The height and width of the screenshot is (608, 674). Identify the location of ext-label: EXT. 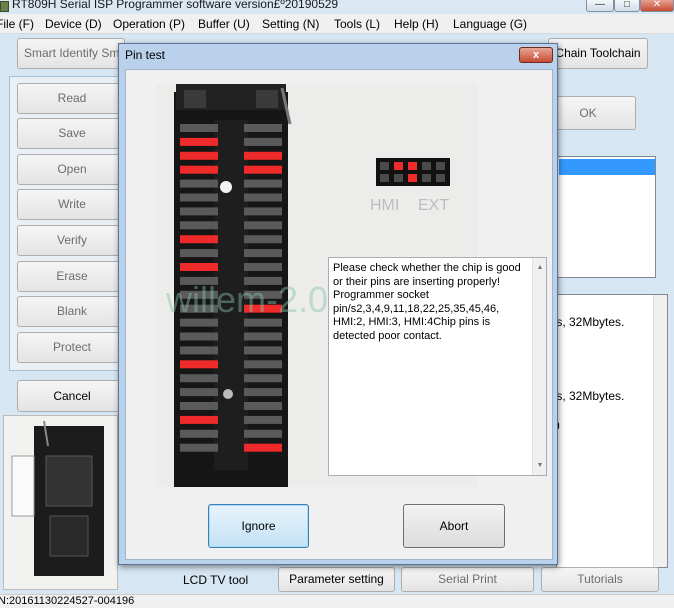
(433, 205).